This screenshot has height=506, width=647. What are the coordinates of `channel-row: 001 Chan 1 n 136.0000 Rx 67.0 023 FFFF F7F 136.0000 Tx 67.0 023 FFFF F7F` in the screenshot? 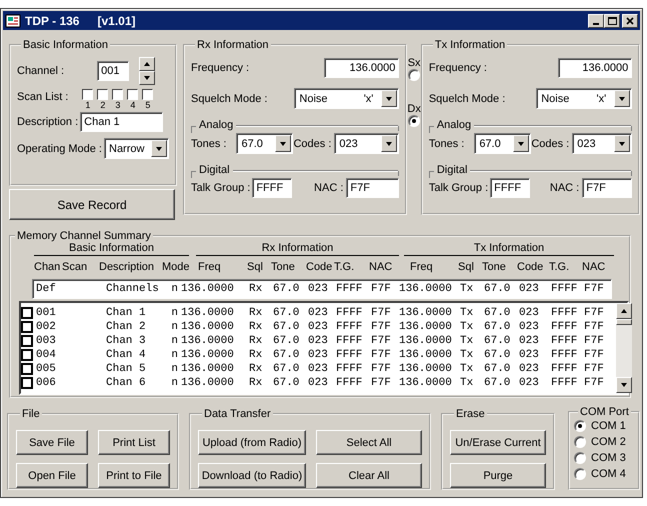 It's located at (326, 313).